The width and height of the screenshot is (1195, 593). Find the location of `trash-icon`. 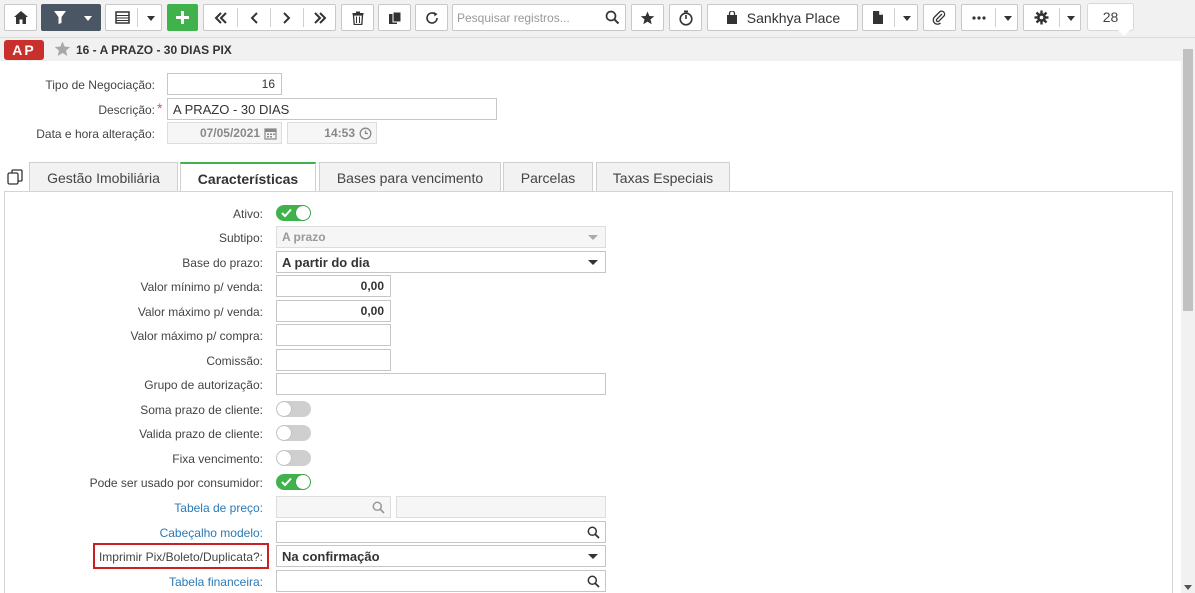

trash-icon is located at coordinates (357, 18).